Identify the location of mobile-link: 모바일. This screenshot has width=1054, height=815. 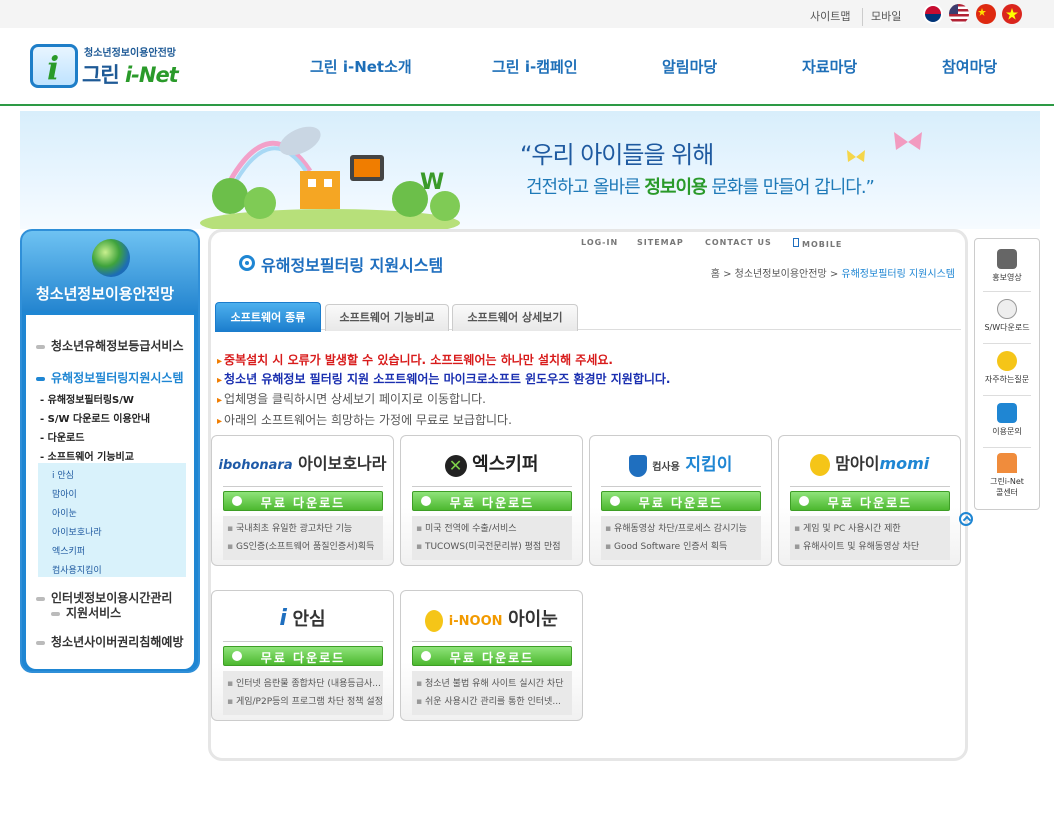
(886, 16).